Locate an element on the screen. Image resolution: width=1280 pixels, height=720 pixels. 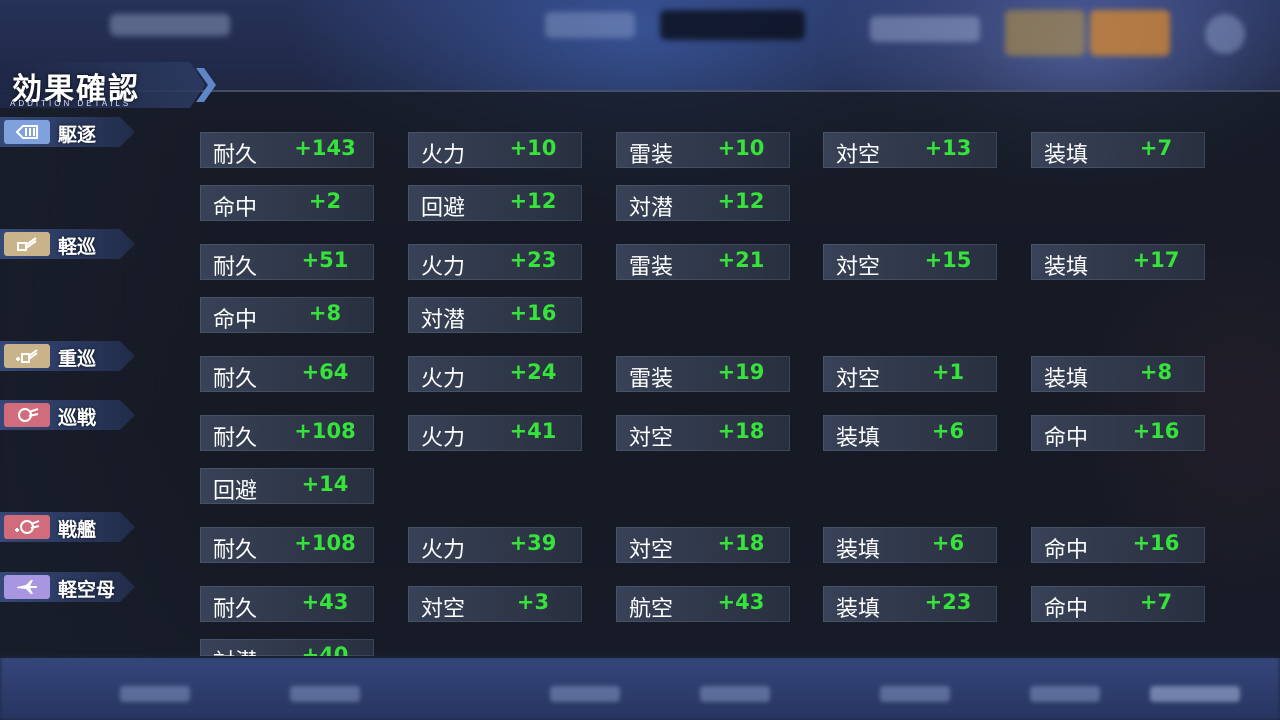
stat-cell: 装填 +17 is located at coordinates (1118, 262).